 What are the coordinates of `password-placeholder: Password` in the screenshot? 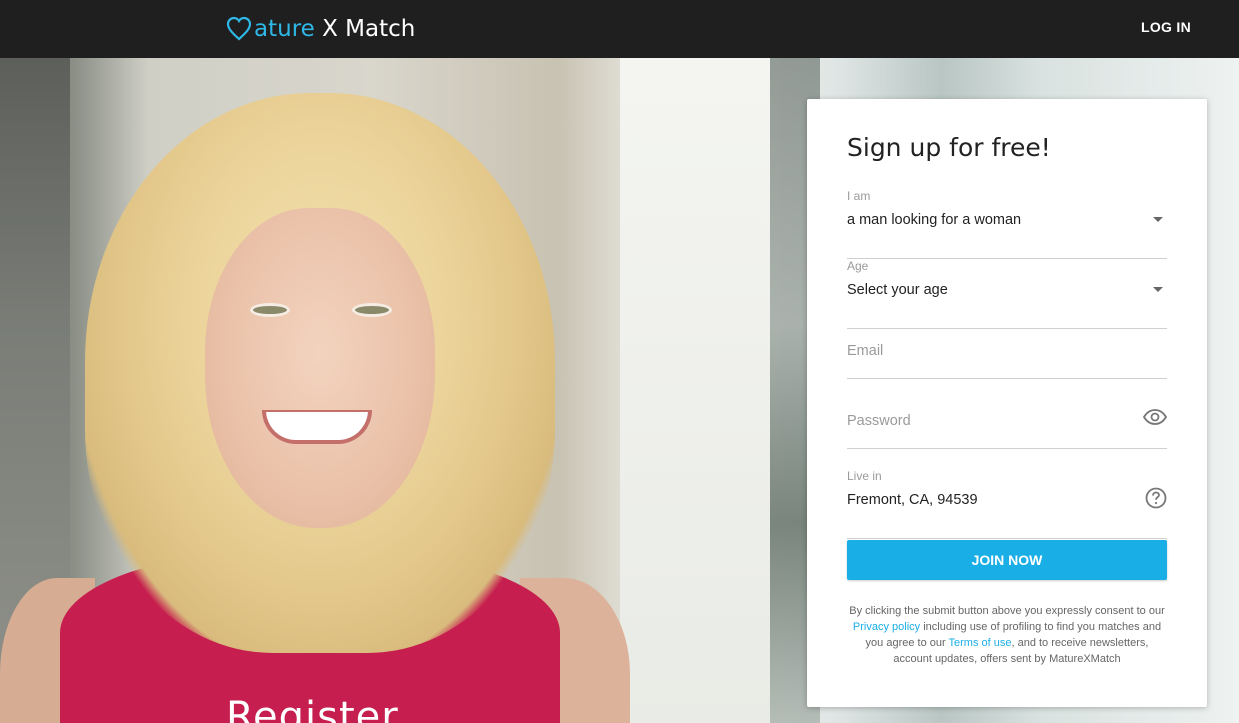 It's located at (879, 421).